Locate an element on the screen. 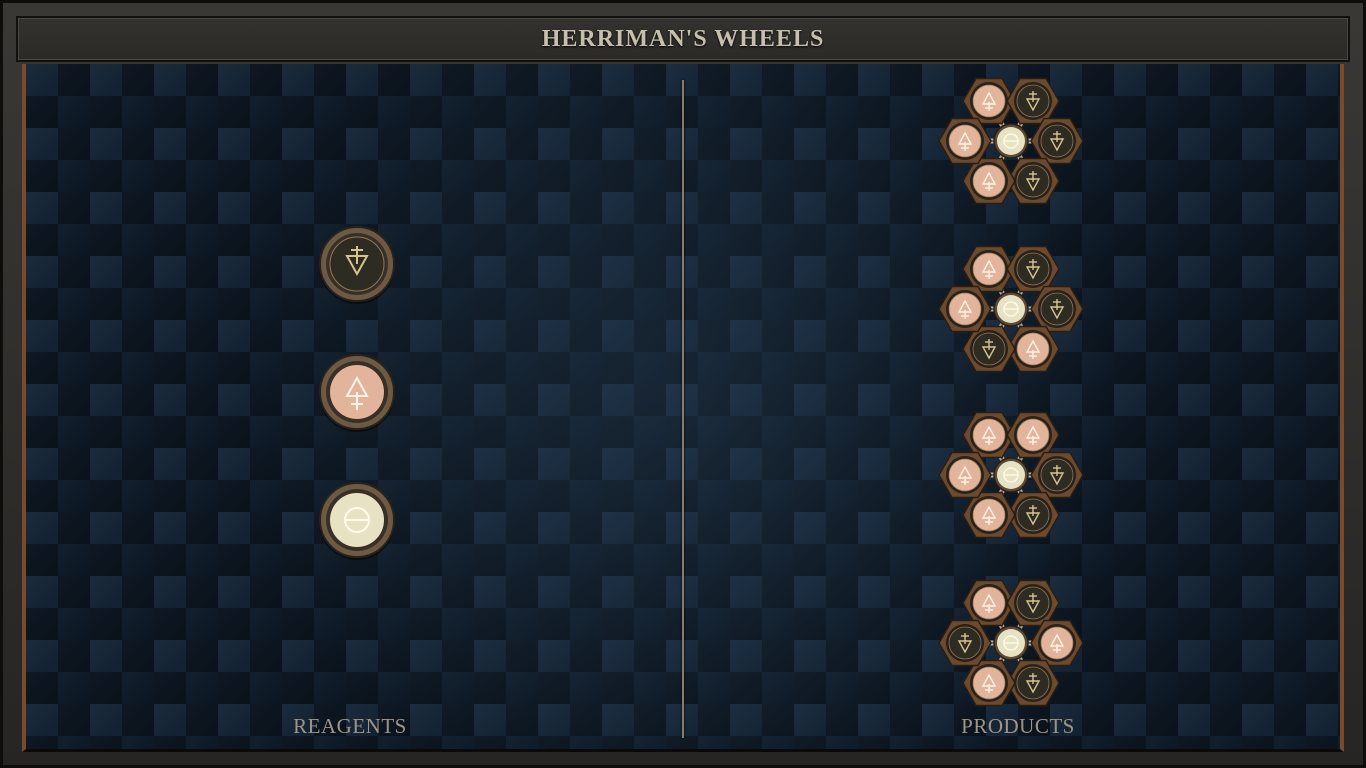 The image size is (1366, 768). reagents-label: REAGENTS is located at coordinates (350, 726).